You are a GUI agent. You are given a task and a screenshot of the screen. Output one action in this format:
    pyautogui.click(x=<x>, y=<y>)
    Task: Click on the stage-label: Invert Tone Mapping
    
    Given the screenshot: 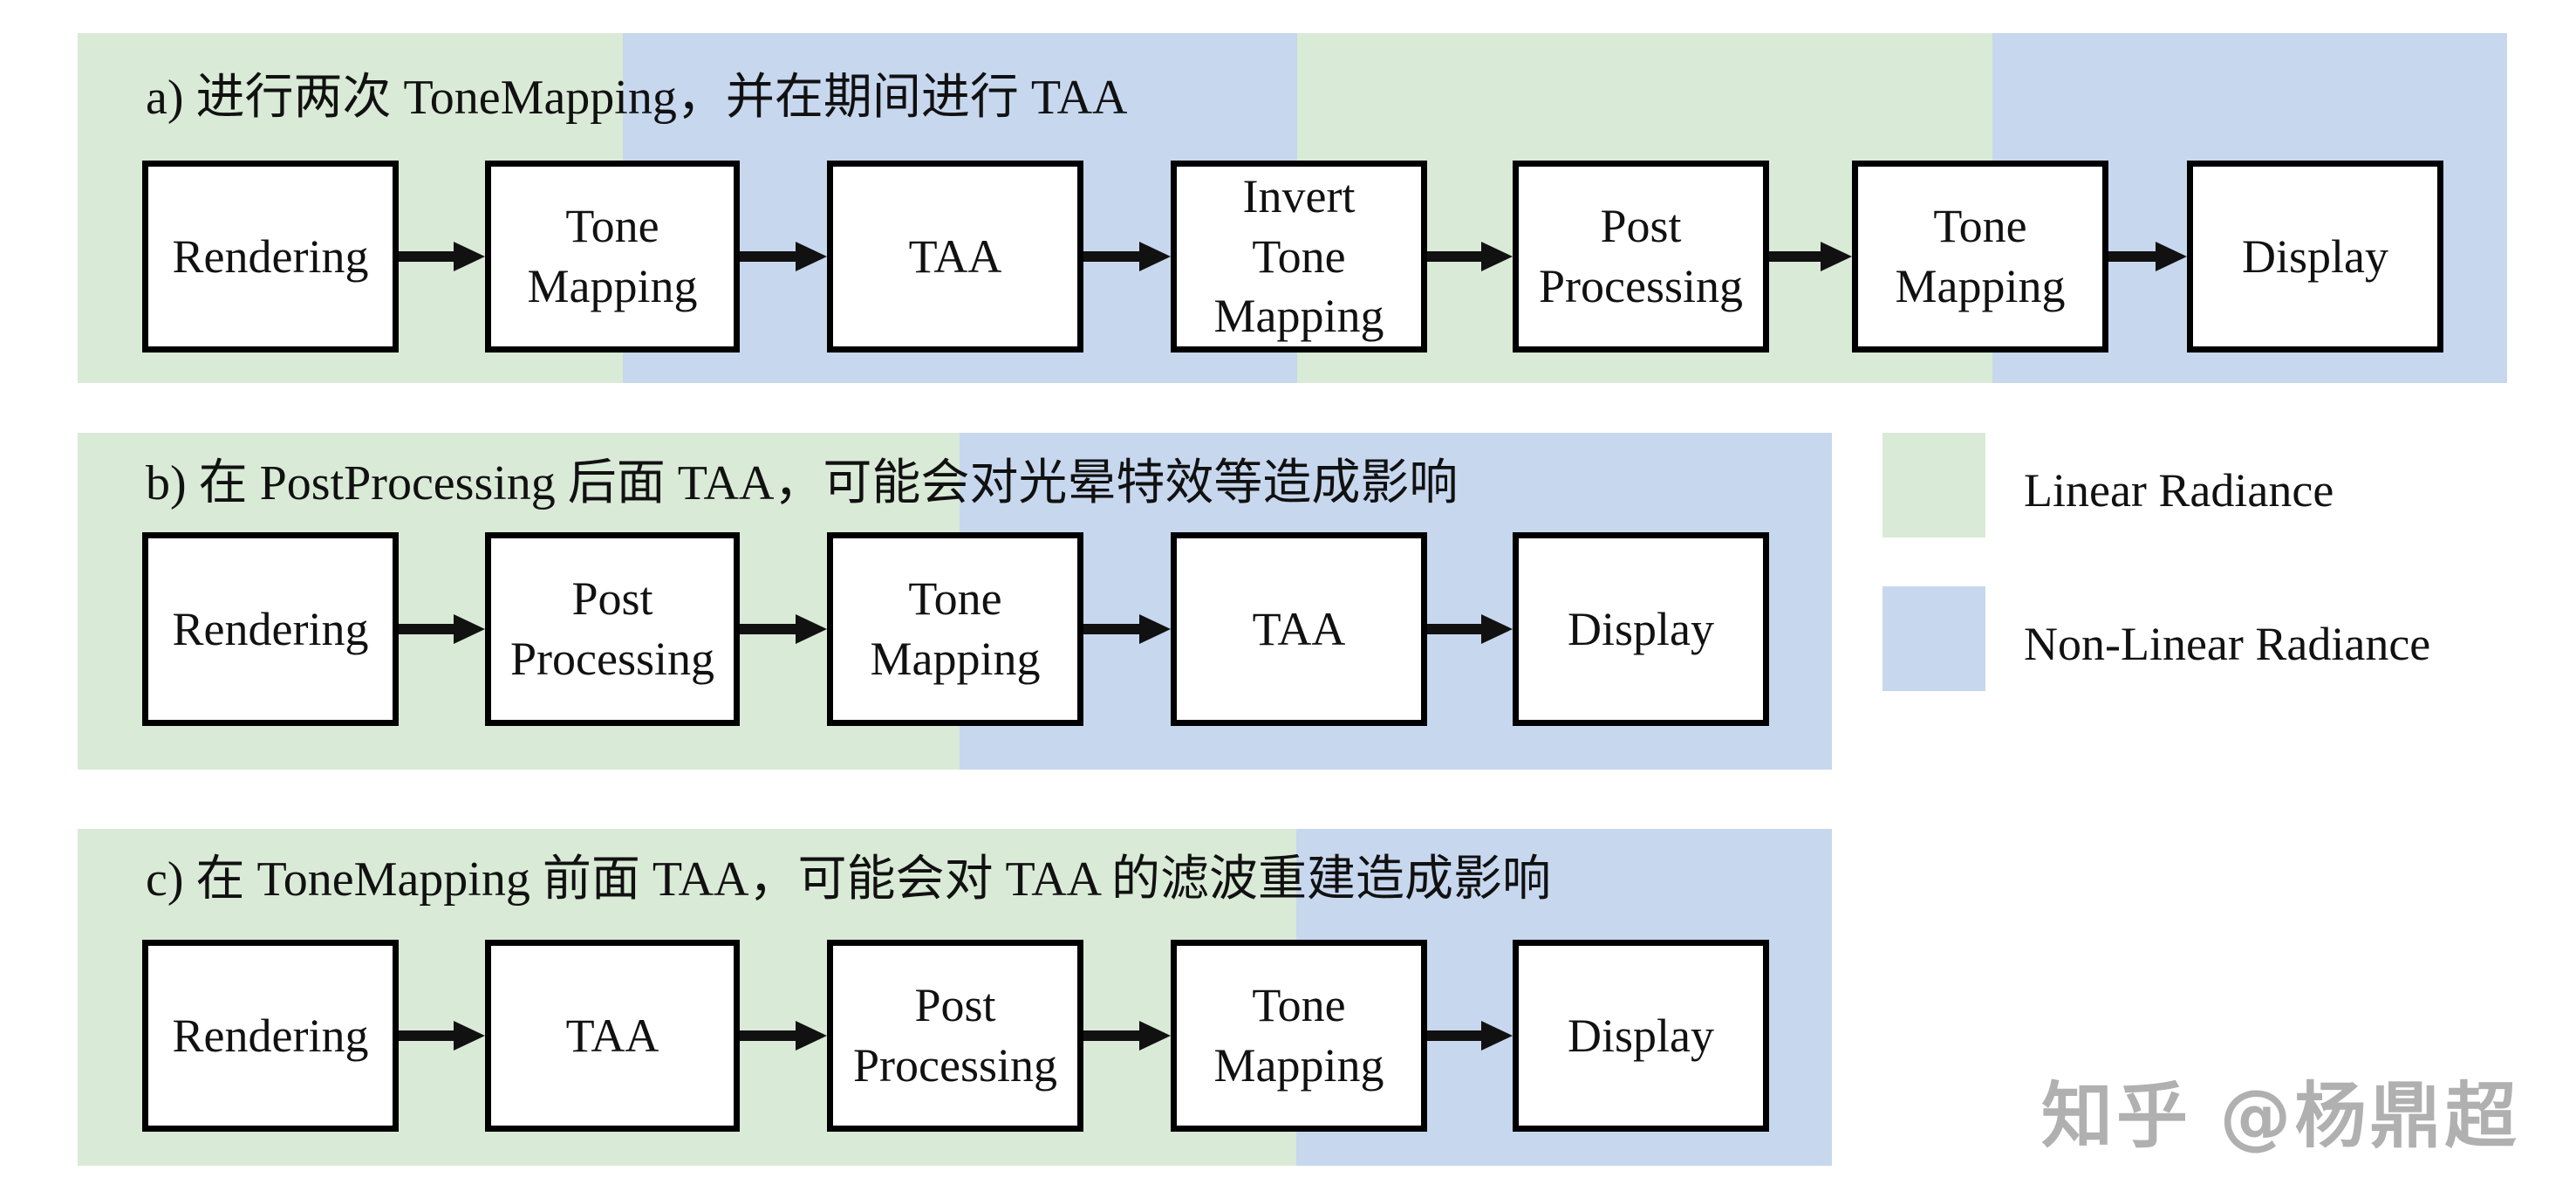 What is the action you would take?
    pyautogui.click(x=1298, y=257)
    